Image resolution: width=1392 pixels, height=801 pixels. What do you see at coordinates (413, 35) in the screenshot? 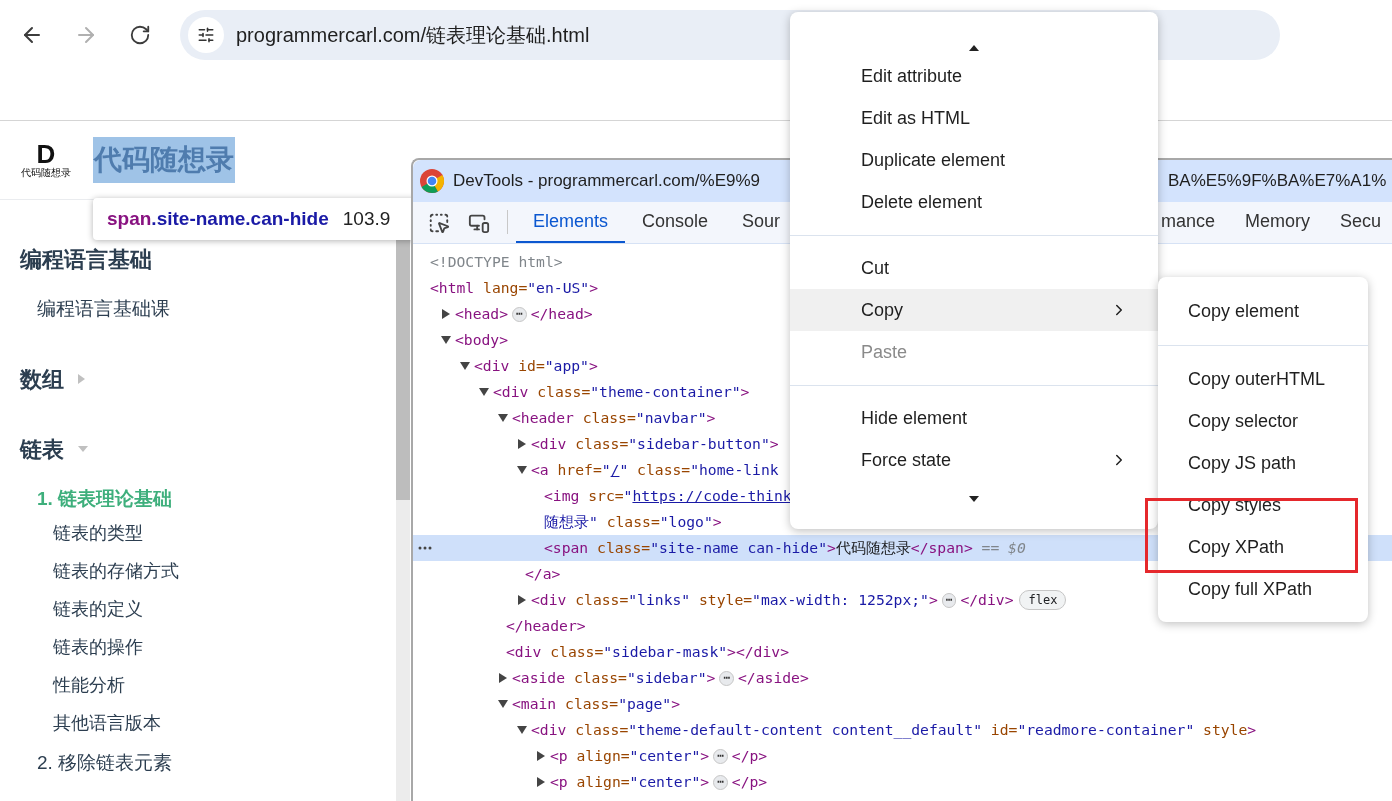
I see `url-text: programmercarl.com/链表理论基础.html` at bounding box center [413, 35].